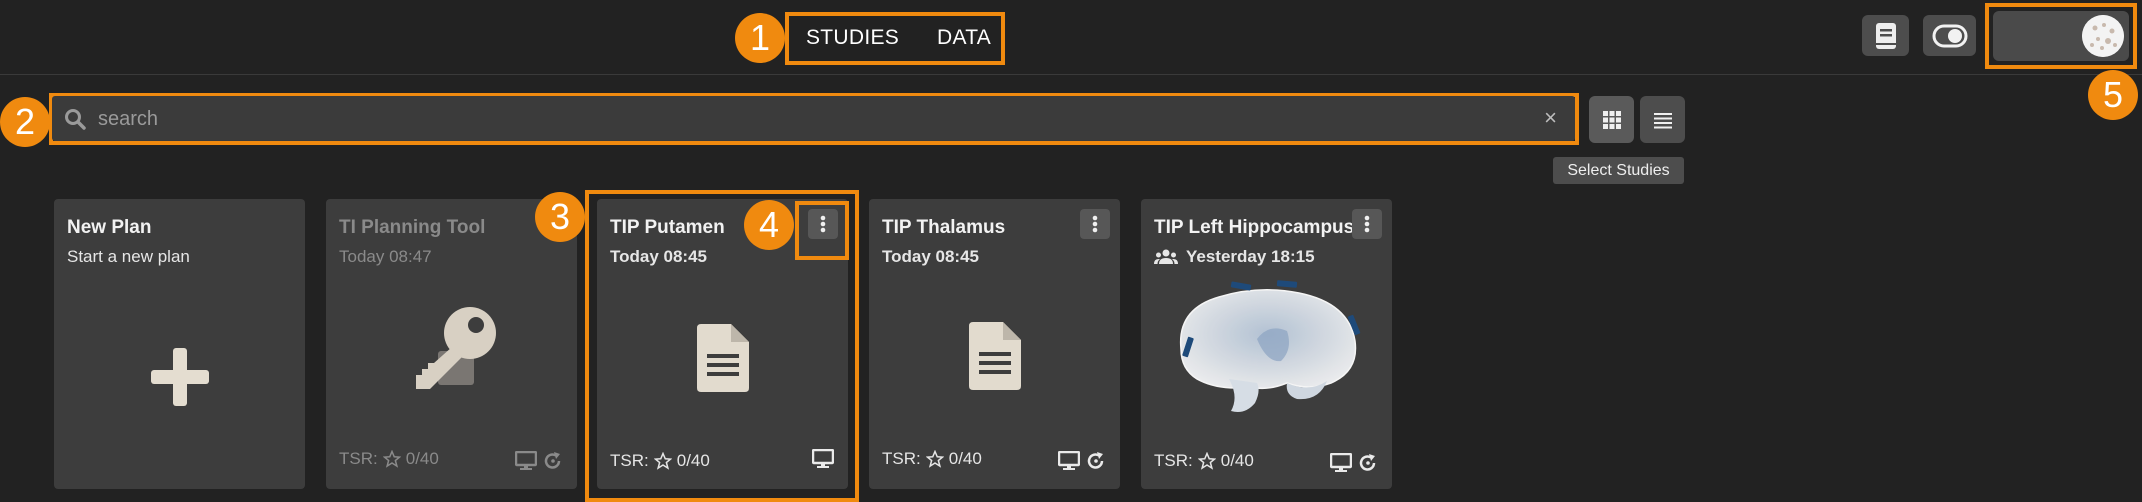  I want to click on card-subtitle: Yesterday 18:15, so click(1234, 257).